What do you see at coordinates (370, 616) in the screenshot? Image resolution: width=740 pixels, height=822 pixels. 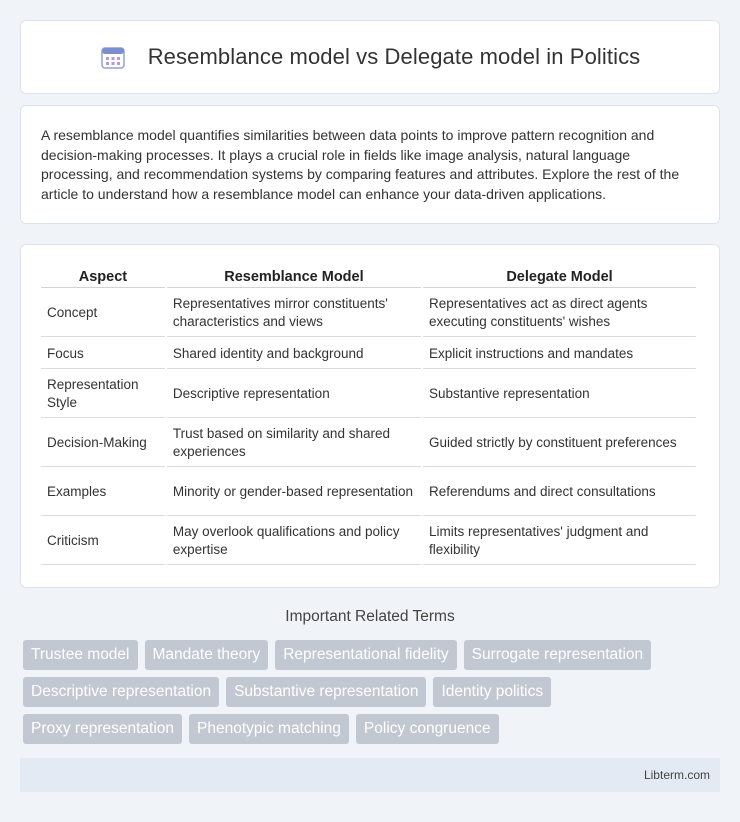 I see `related-terms-title: Important Related Terms` at bounding box center [370, 616].